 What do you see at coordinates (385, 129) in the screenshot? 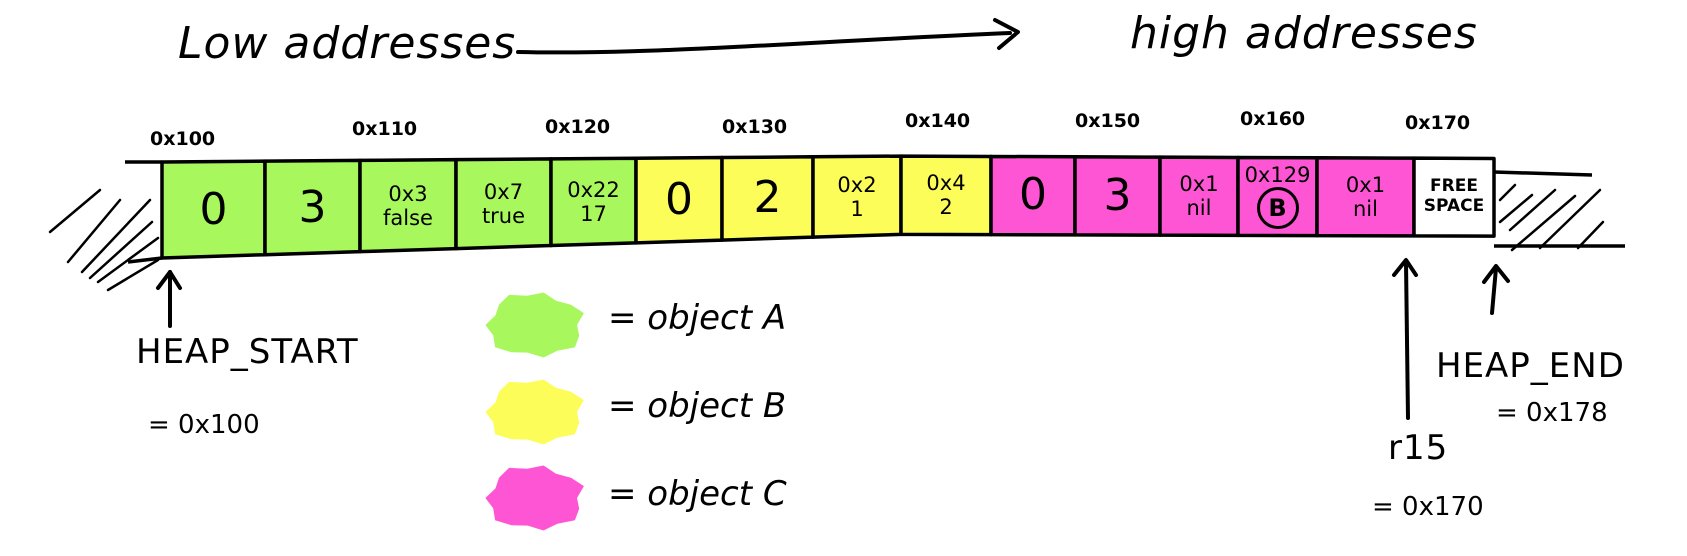
I see `address-label: 0x110` at bounding box center [385, 129].